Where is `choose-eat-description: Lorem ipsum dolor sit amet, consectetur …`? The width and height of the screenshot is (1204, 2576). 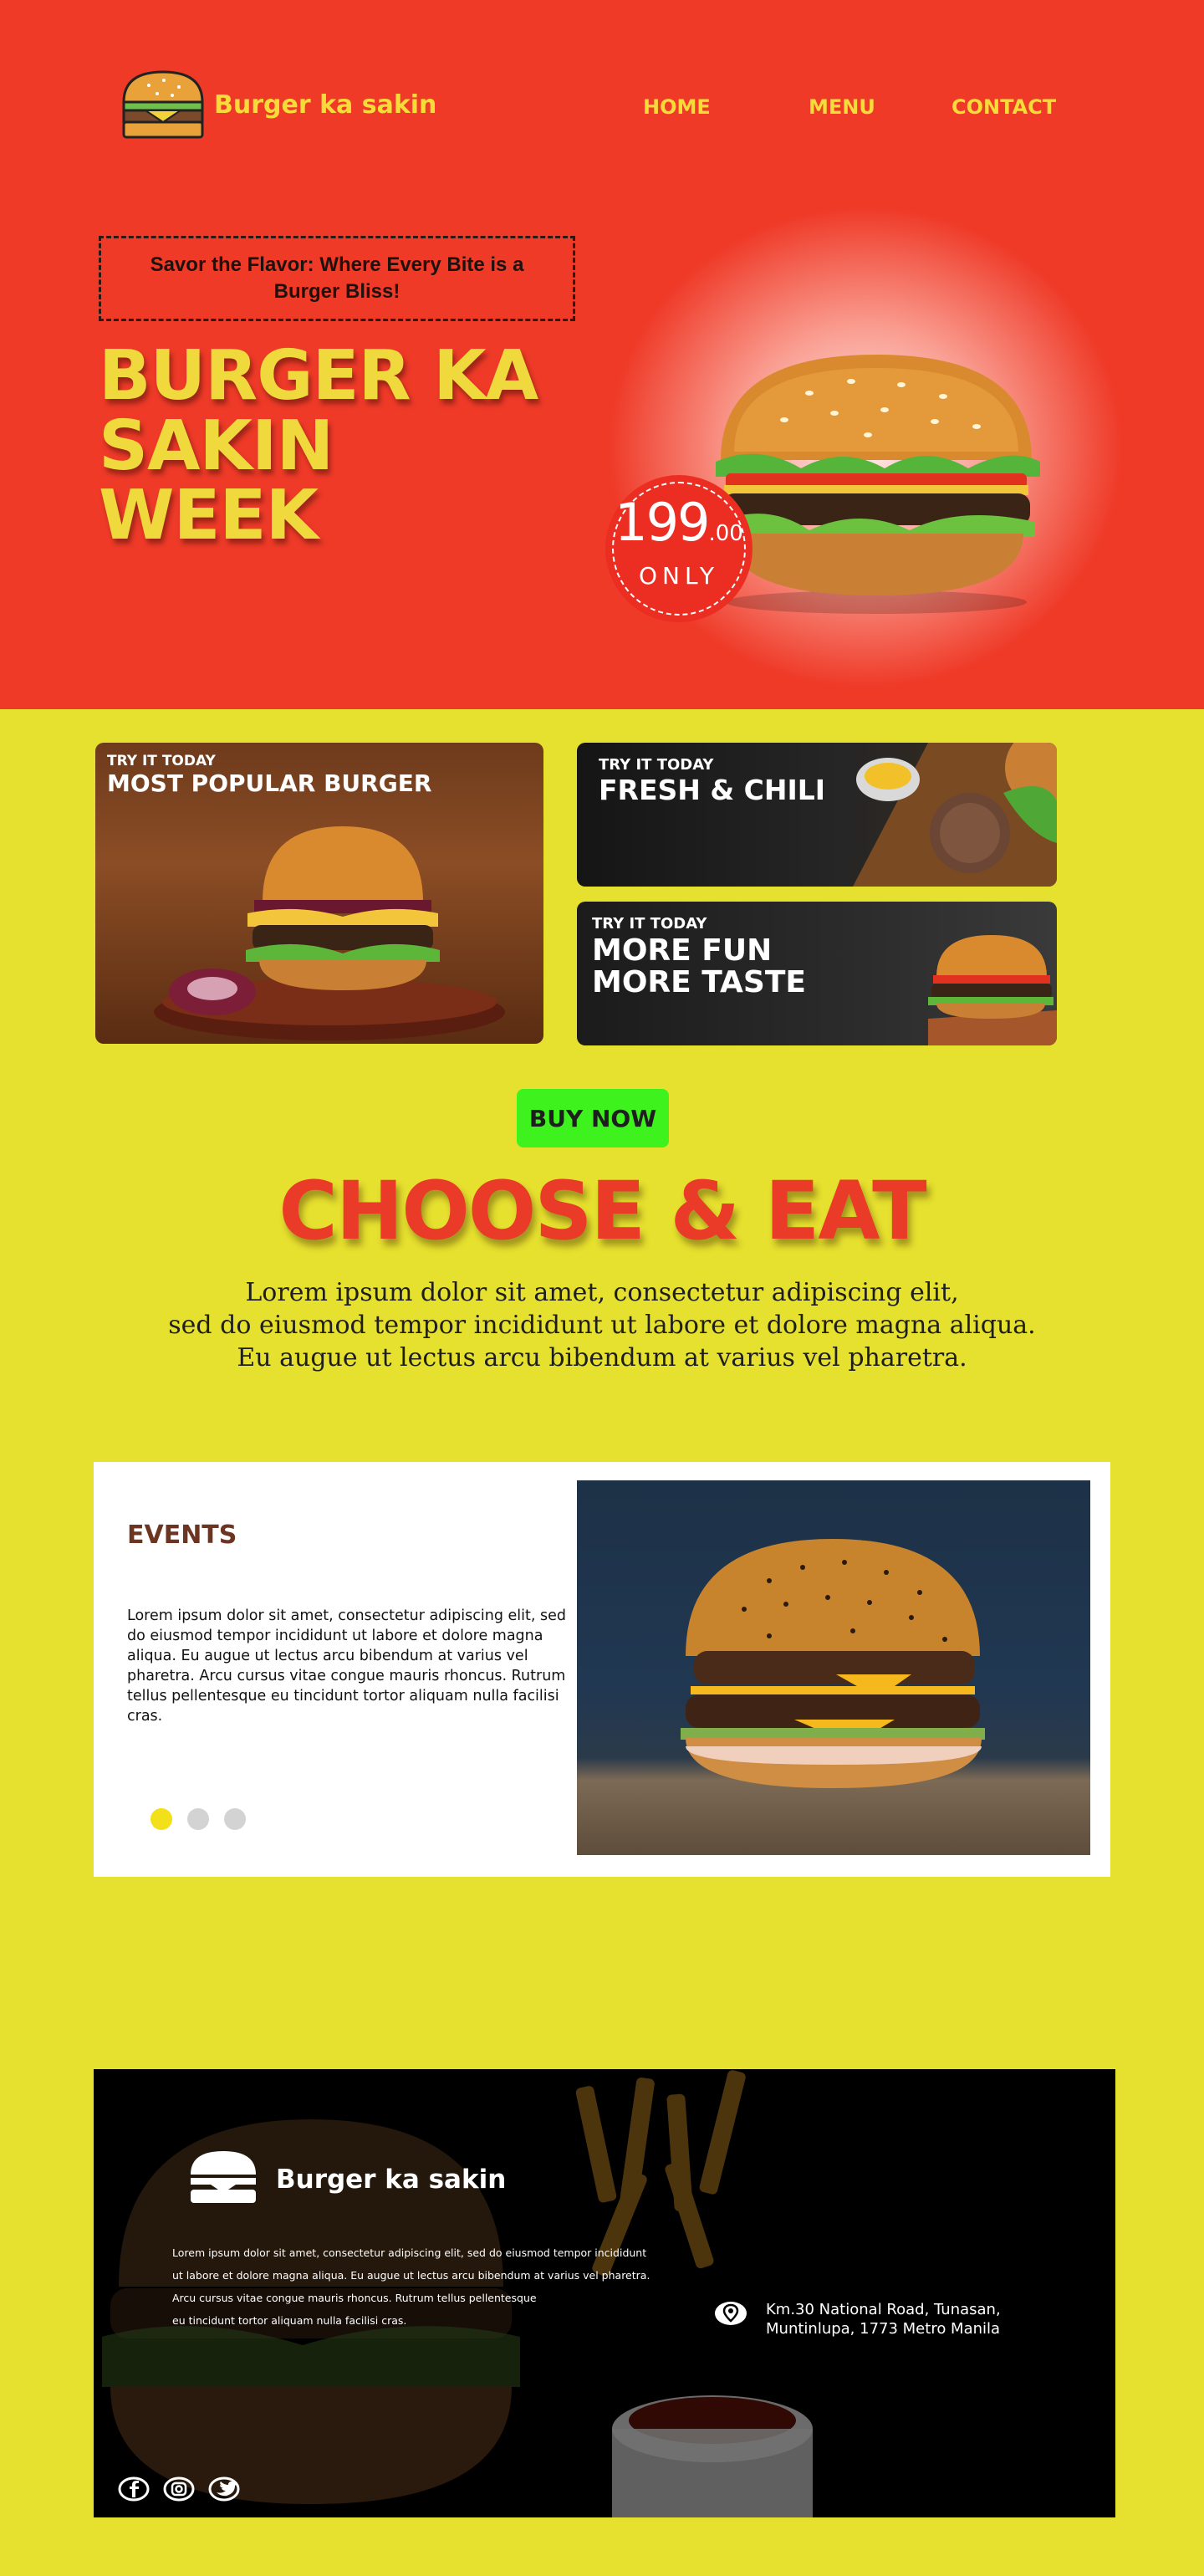
choose-eat-description: Lorem ipsum dolor sit amet, consectetur … is located at coordinates (602, 1325).